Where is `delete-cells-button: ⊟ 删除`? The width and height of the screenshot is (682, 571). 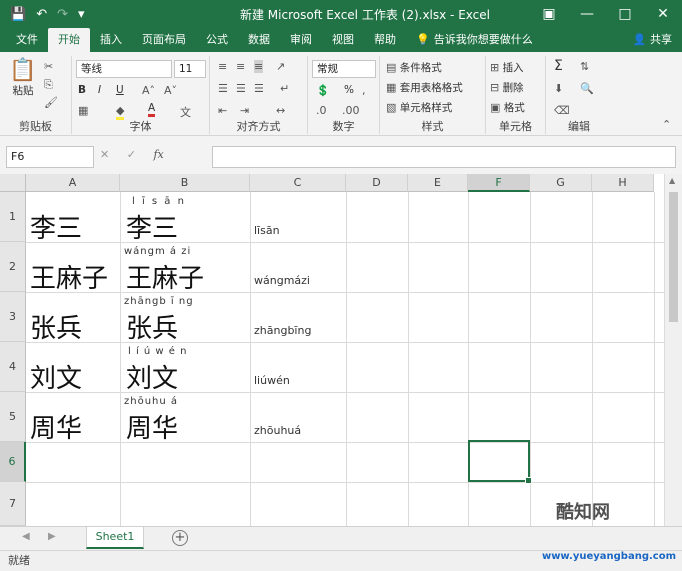 delete-cells-button: ⊟ 删除 is located at coordinates (507, 87).